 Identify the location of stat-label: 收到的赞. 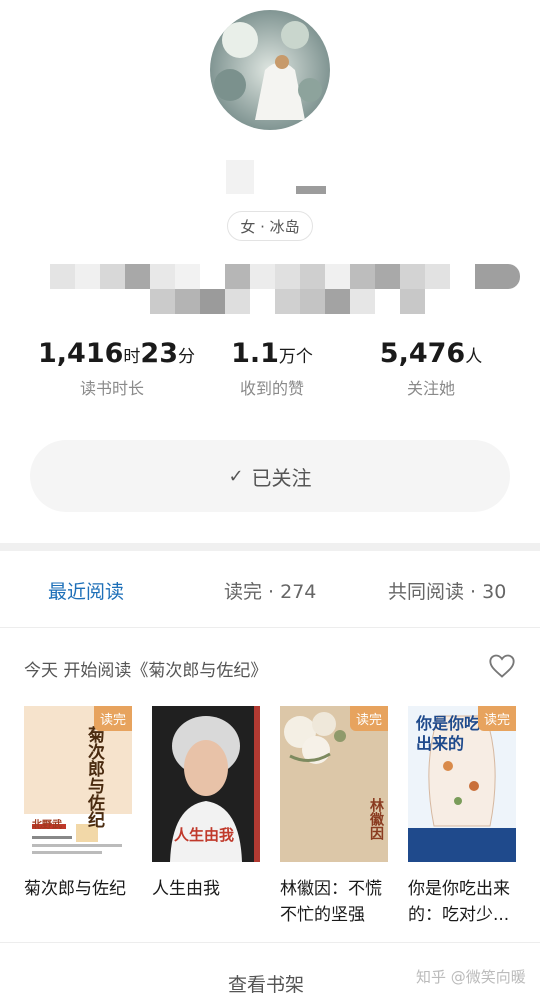
(271, 388).